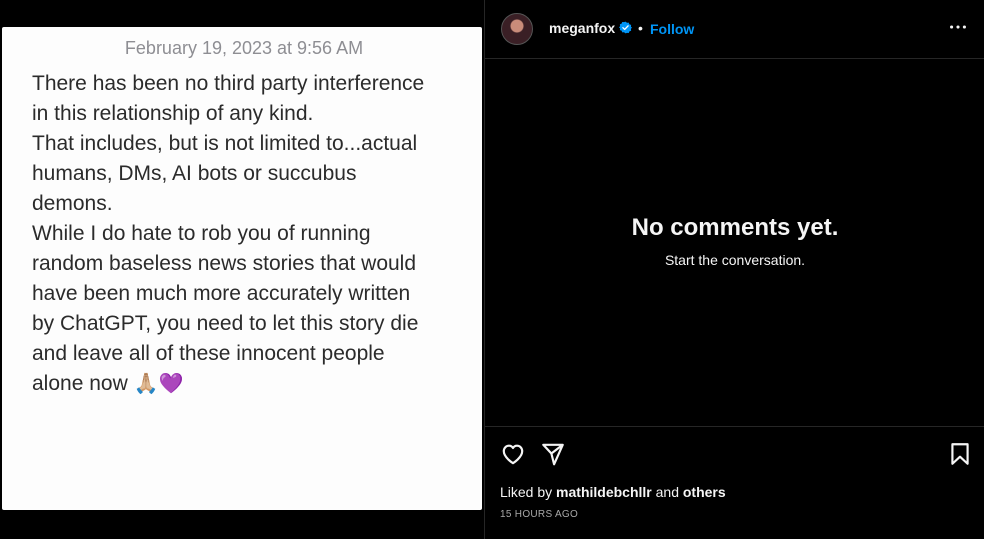 The height and width of the screenshot is (539, 984). What do you see at coordinates (173, 113) in the screenshot?
I see `note-line: in this relationship of any kind.` at bounding box center [173, 113].